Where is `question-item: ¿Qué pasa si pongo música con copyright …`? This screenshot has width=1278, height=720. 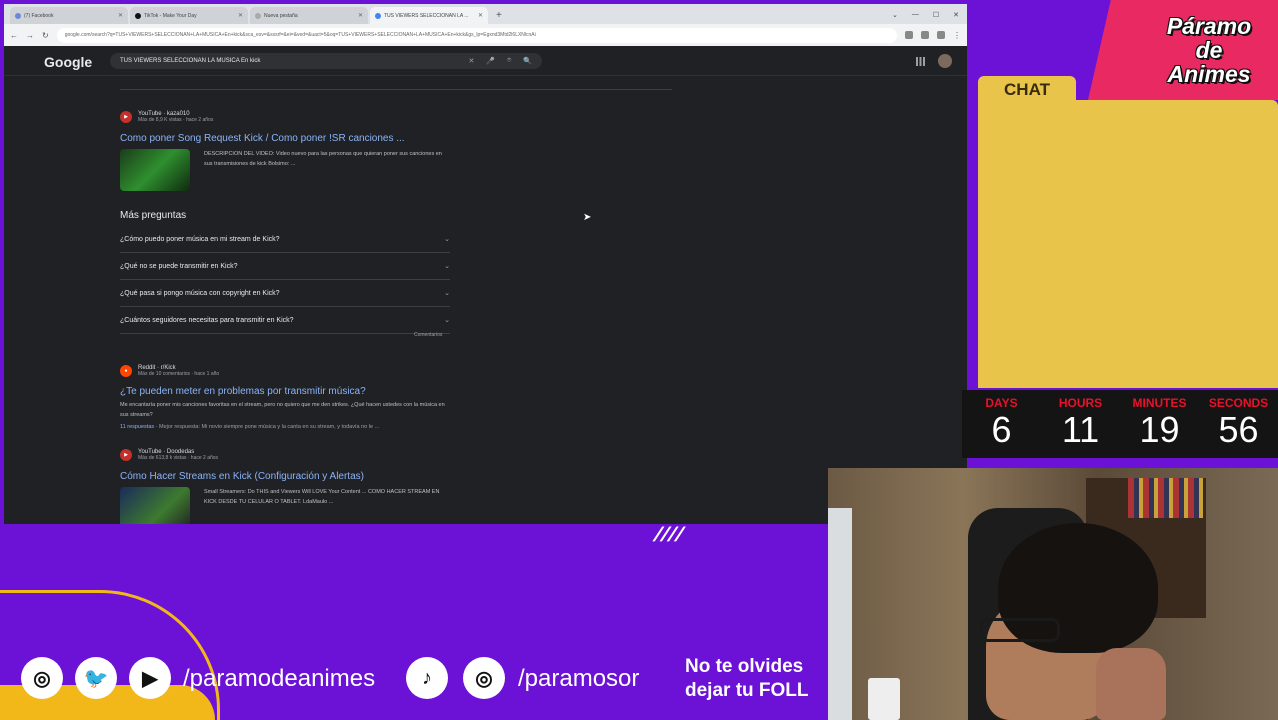
question-item: ¿Qué pasa si pongo música con copyright … is located at coordinates (285, 293).